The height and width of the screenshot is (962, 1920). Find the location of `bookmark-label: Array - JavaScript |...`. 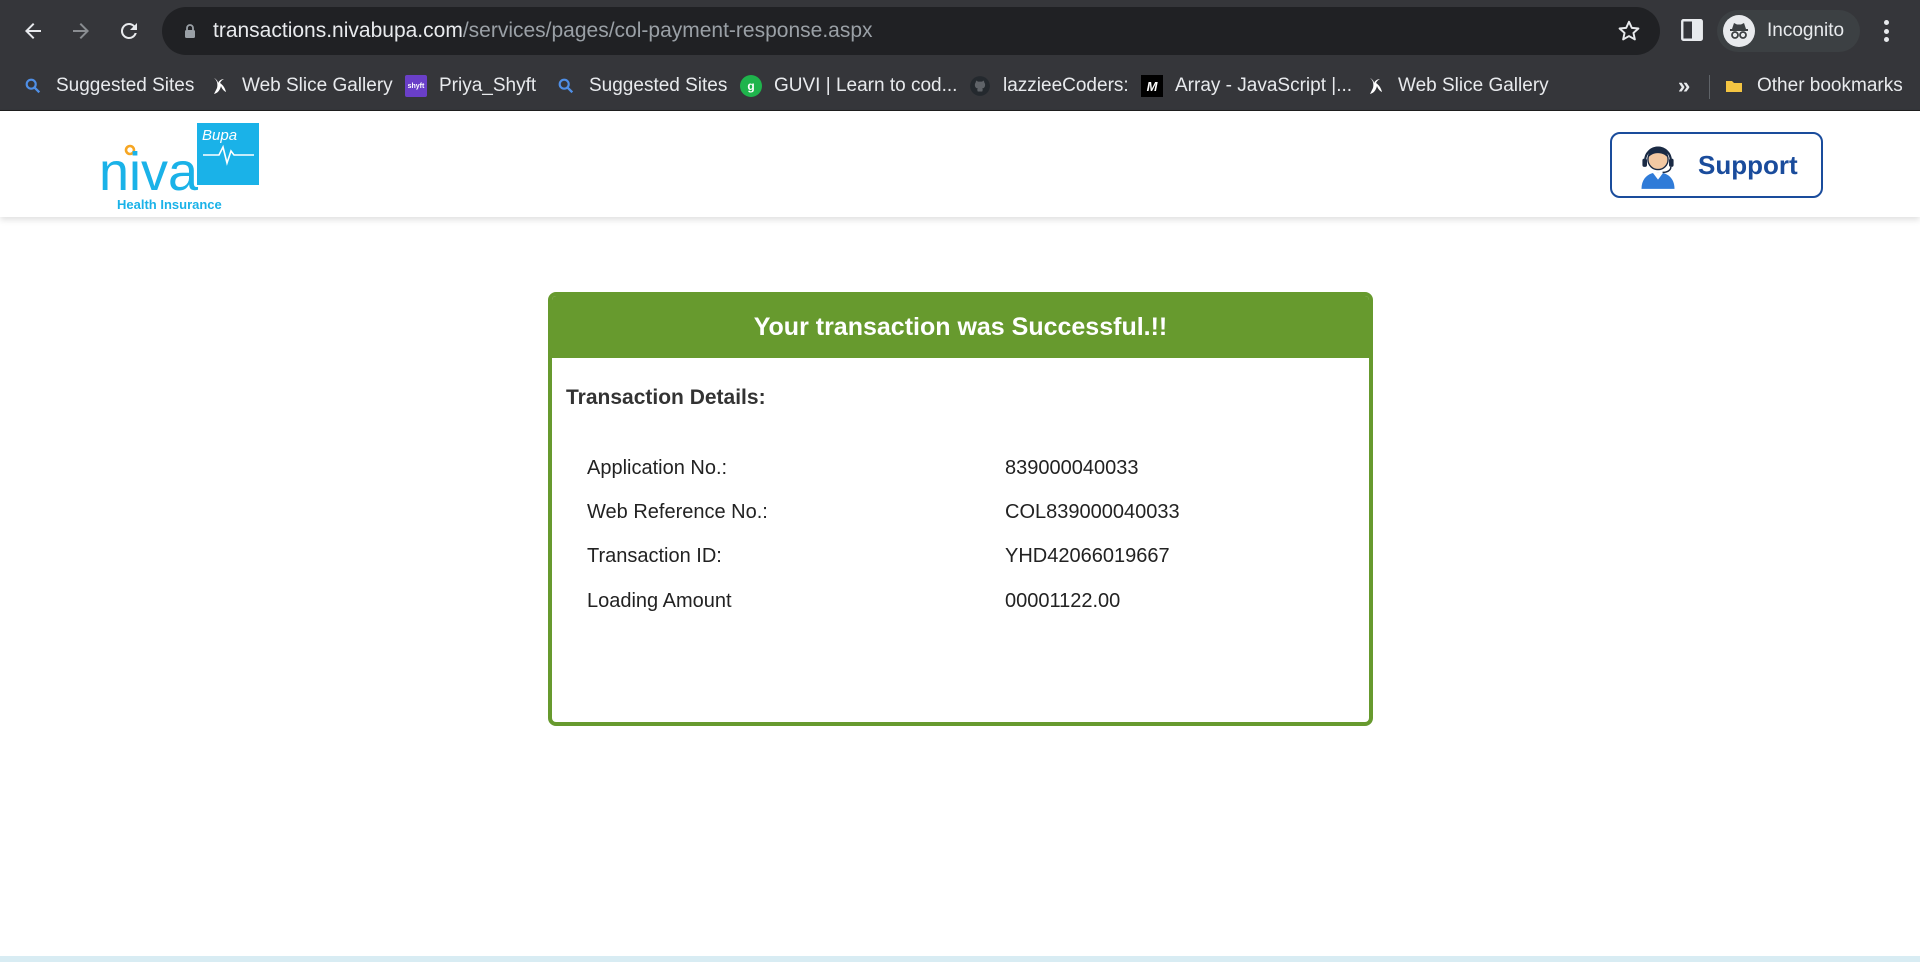

bookmark-label: Array - JavaScript |... is located at coordinates (1264, 85).